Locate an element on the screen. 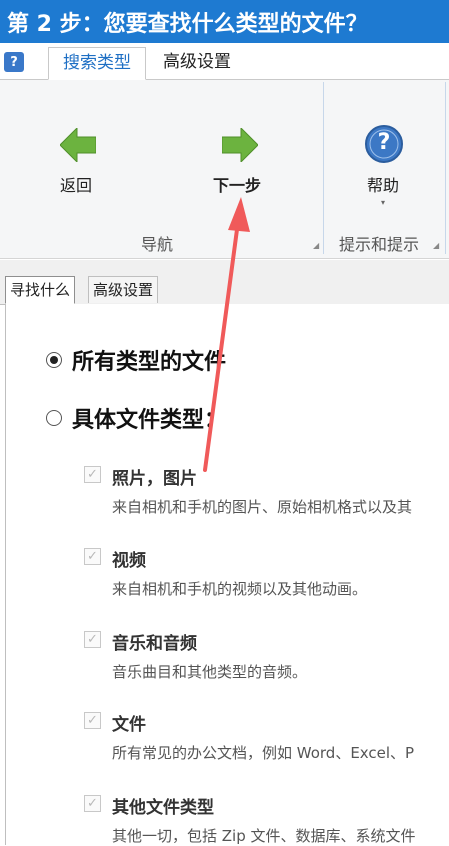 The width and height of the screenshot is (449, 846). ribbon-tab-bar: ? 搜索类型 高级设置 is located at coordinates (224, 61).